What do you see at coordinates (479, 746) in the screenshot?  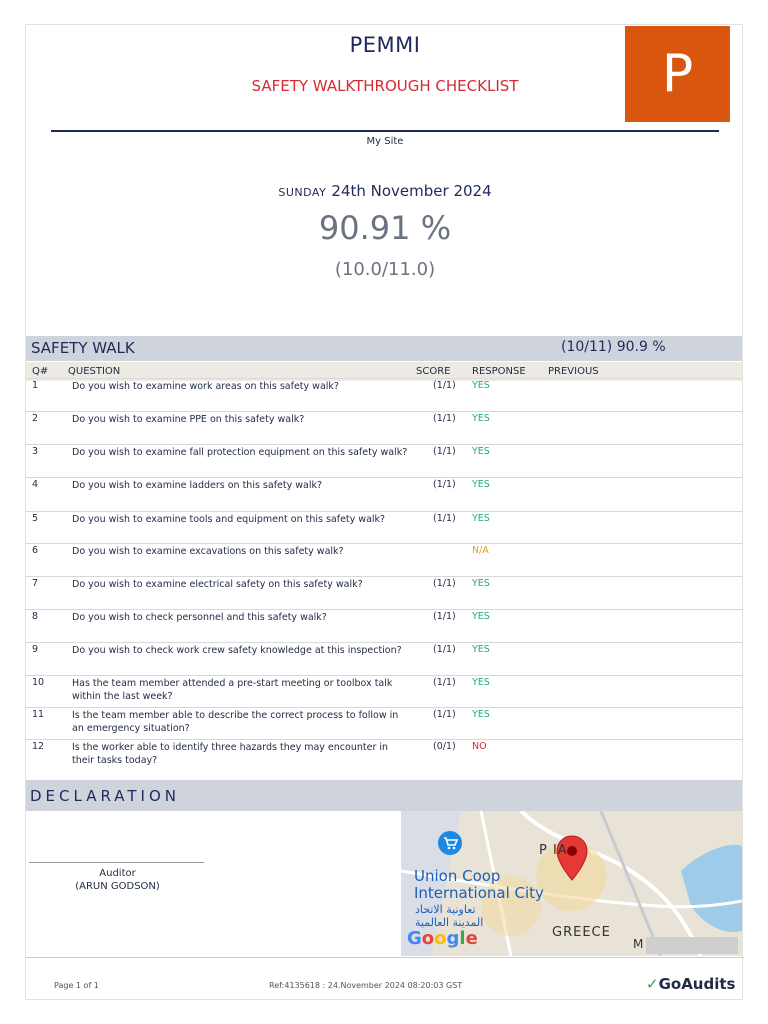 I see `question-response: NO` at bounding box center [479, 746].